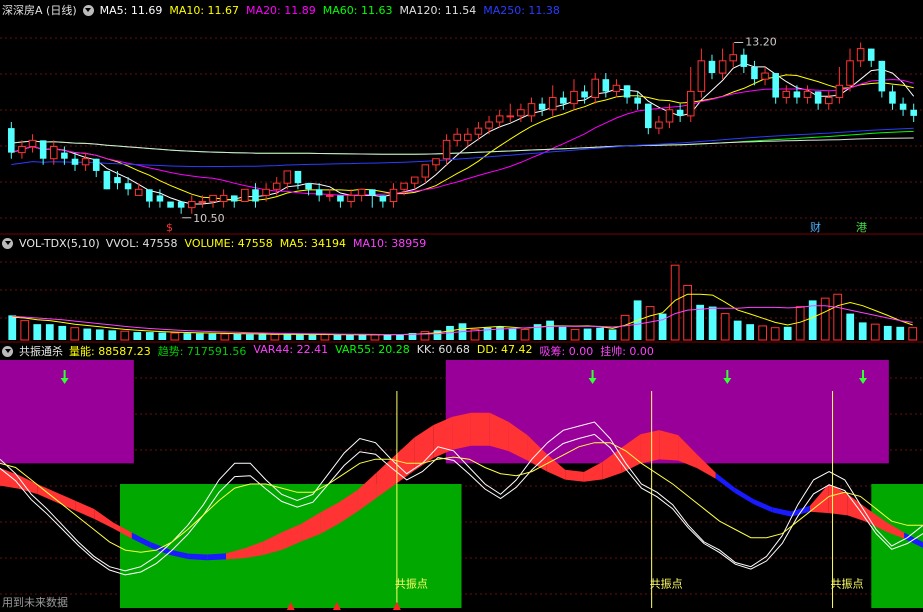  What do you see at coordinates (141, 243) in the screenshot?
I see `volume-label-0: VVOL: 47558` at bounding box center [141, 243].